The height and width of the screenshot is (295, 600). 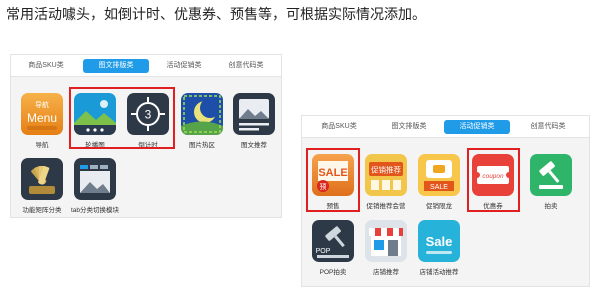 I want to click on menu-icon: 导航 Menu, so click(x=42, y=114).